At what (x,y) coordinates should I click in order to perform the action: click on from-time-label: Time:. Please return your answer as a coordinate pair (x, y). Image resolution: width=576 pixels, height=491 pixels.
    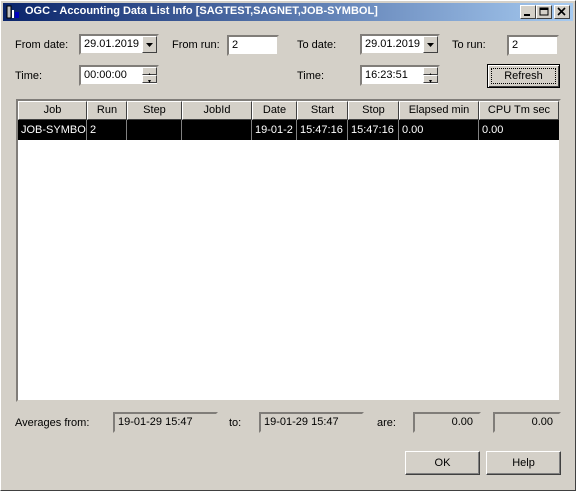
    Looking at the image, I should click on (29, 76).